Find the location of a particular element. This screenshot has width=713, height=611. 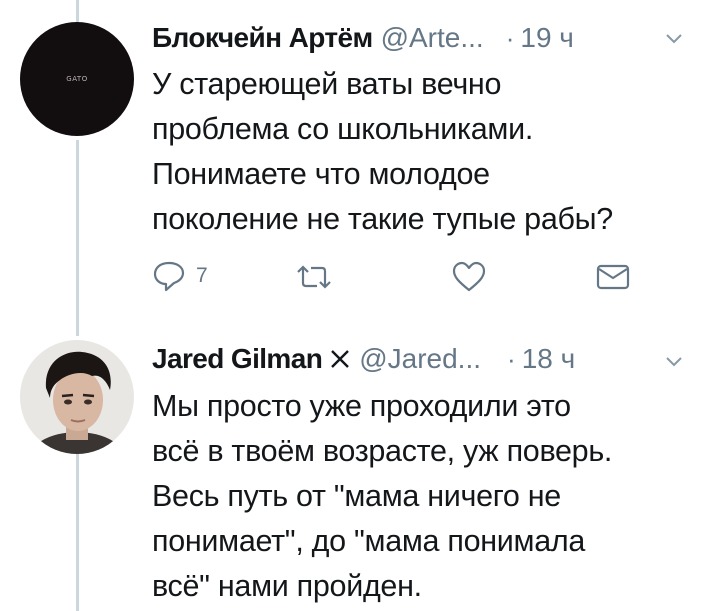

tweet-text-line: Мы просто уже проходили это is located at coordinates (361, 406).